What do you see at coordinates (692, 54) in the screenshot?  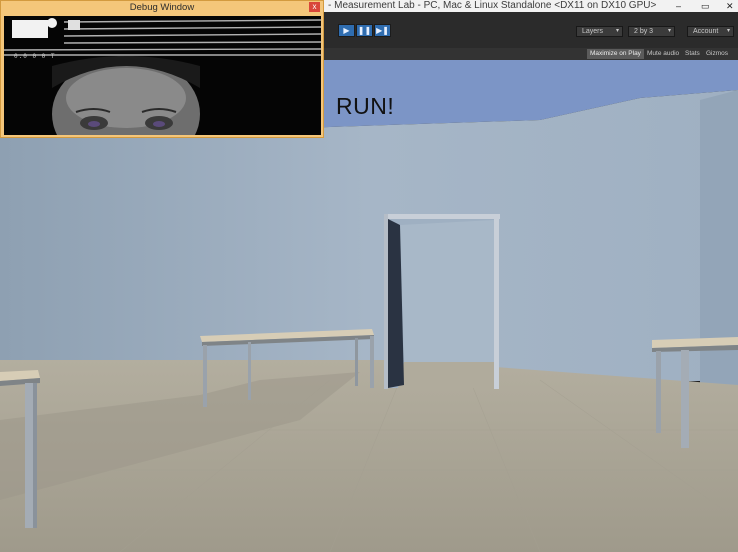 I see `stats-toggle: Stats` at bounding box center [692, 54].